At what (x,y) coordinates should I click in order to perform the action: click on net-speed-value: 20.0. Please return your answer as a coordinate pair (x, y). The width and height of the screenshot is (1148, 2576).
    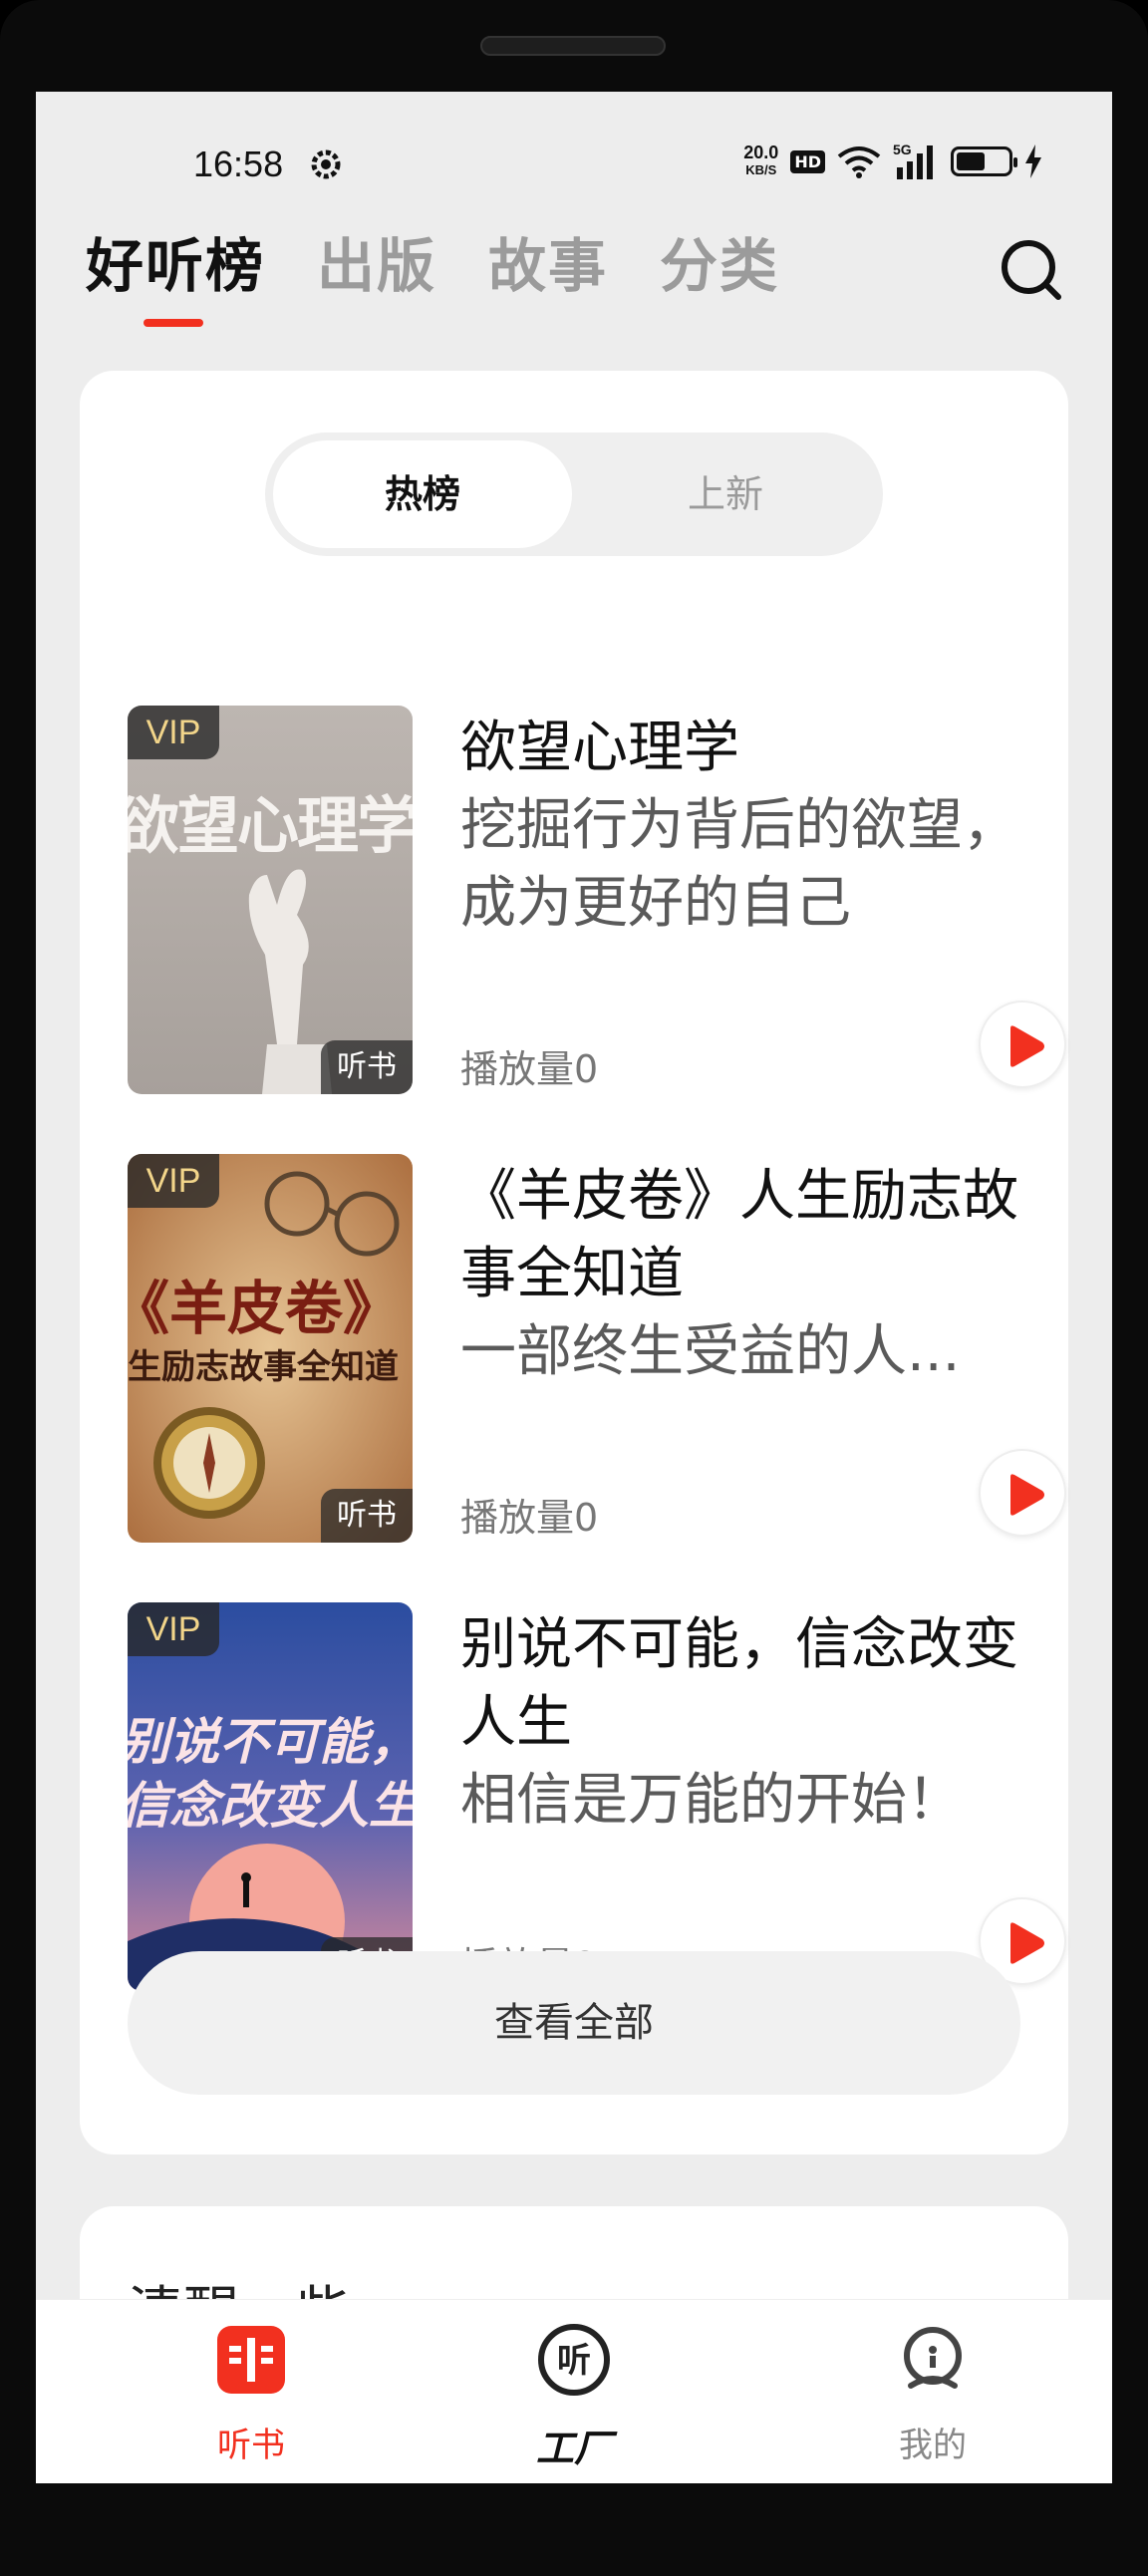
    Looking at the image, I should click on (761, 152).